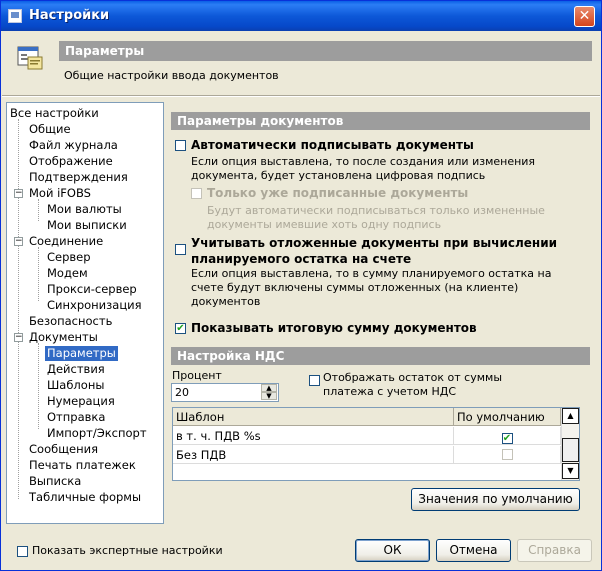 The width and height of the screenshot is (602, 571). What do you see at coordinates (69, 257) in the screenshot?
I see `tree-item-server: Сервер` at bounding box center [69, 257].